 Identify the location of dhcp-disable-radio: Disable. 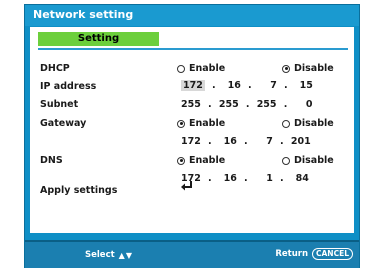
(308, 68).